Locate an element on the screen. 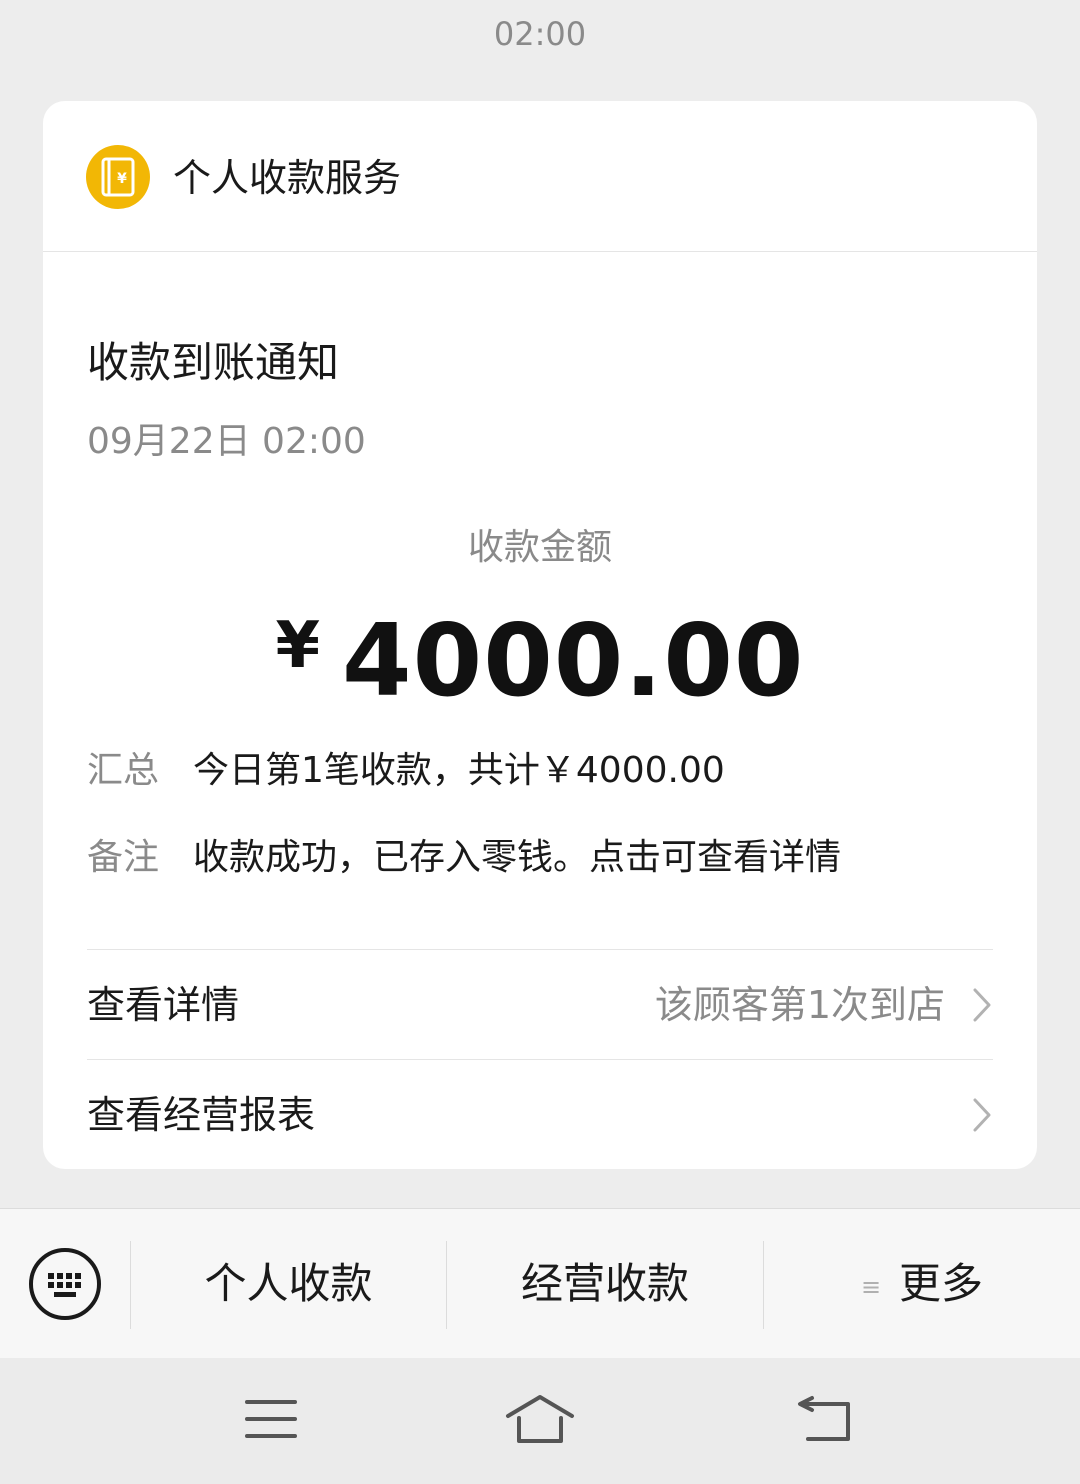 This screenshot has width=1080, height=1484. view-report-label: 查看经营报表 is located at coordinates (201, 1115).